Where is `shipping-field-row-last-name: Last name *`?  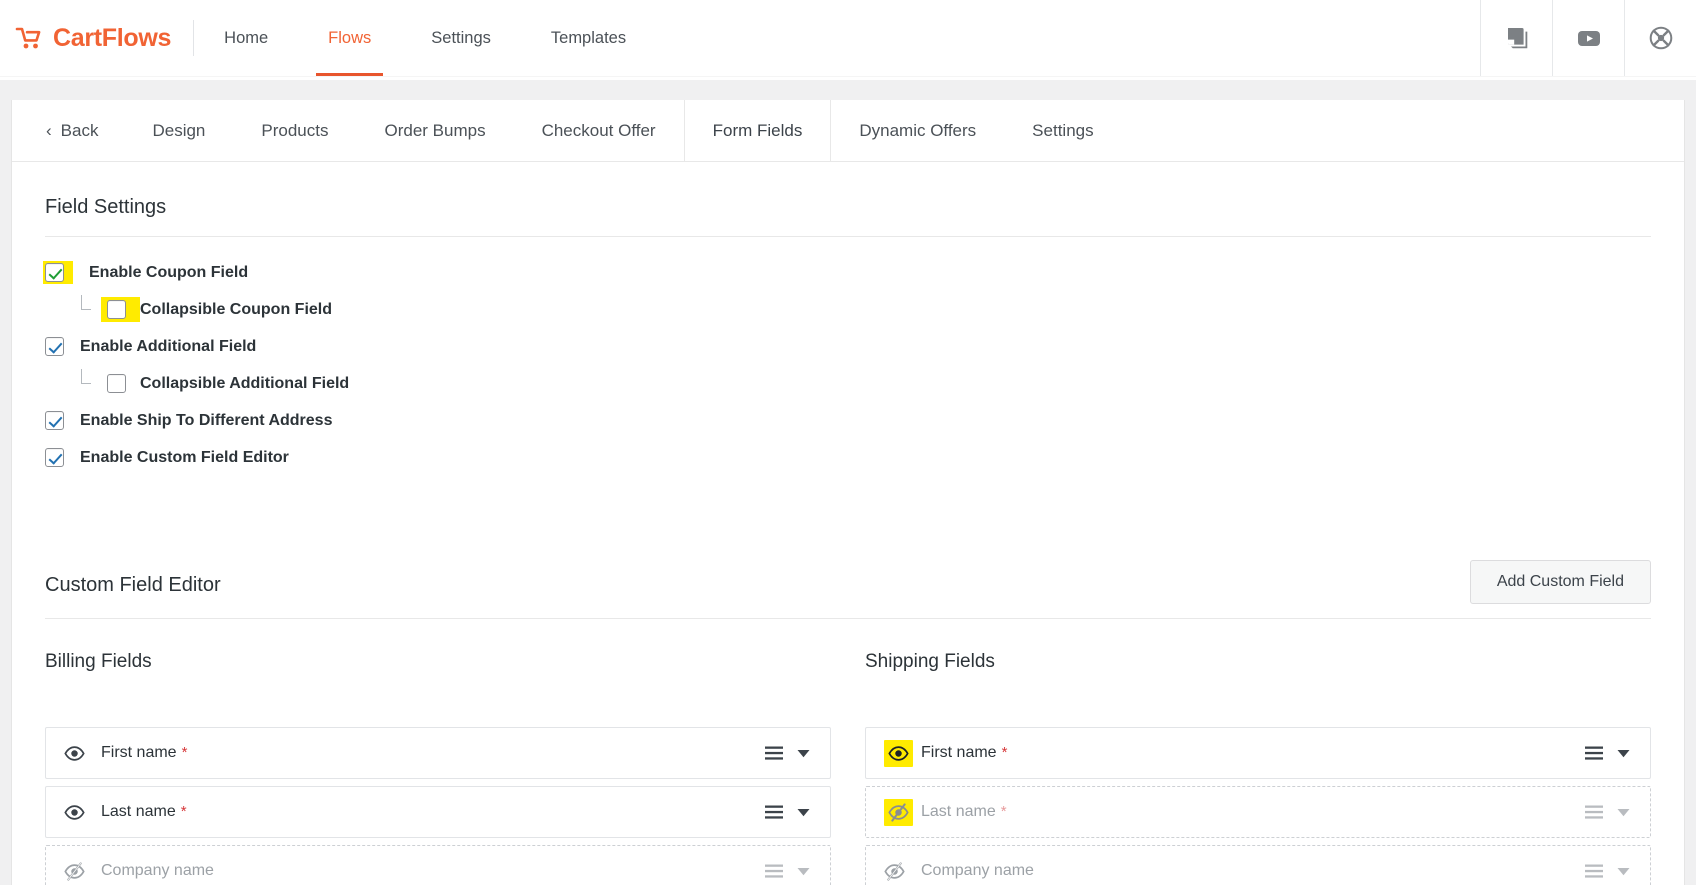
shipping-field-row-last-name: Last name * is located at coordinates (1258, 812).